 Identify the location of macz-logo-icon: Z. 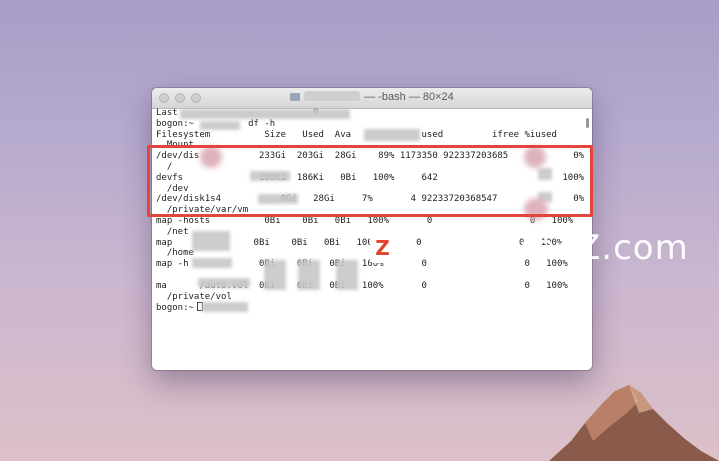
(383, 248).